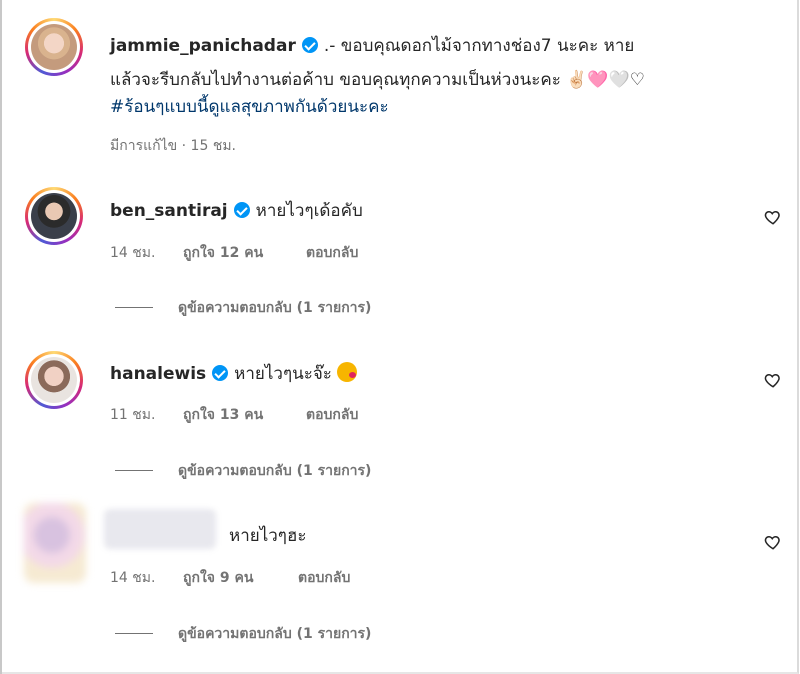 The height and width of the screenshot is (674, 800). I want to click on comment-text: หายไวๆฮะ, so click(268, 536).